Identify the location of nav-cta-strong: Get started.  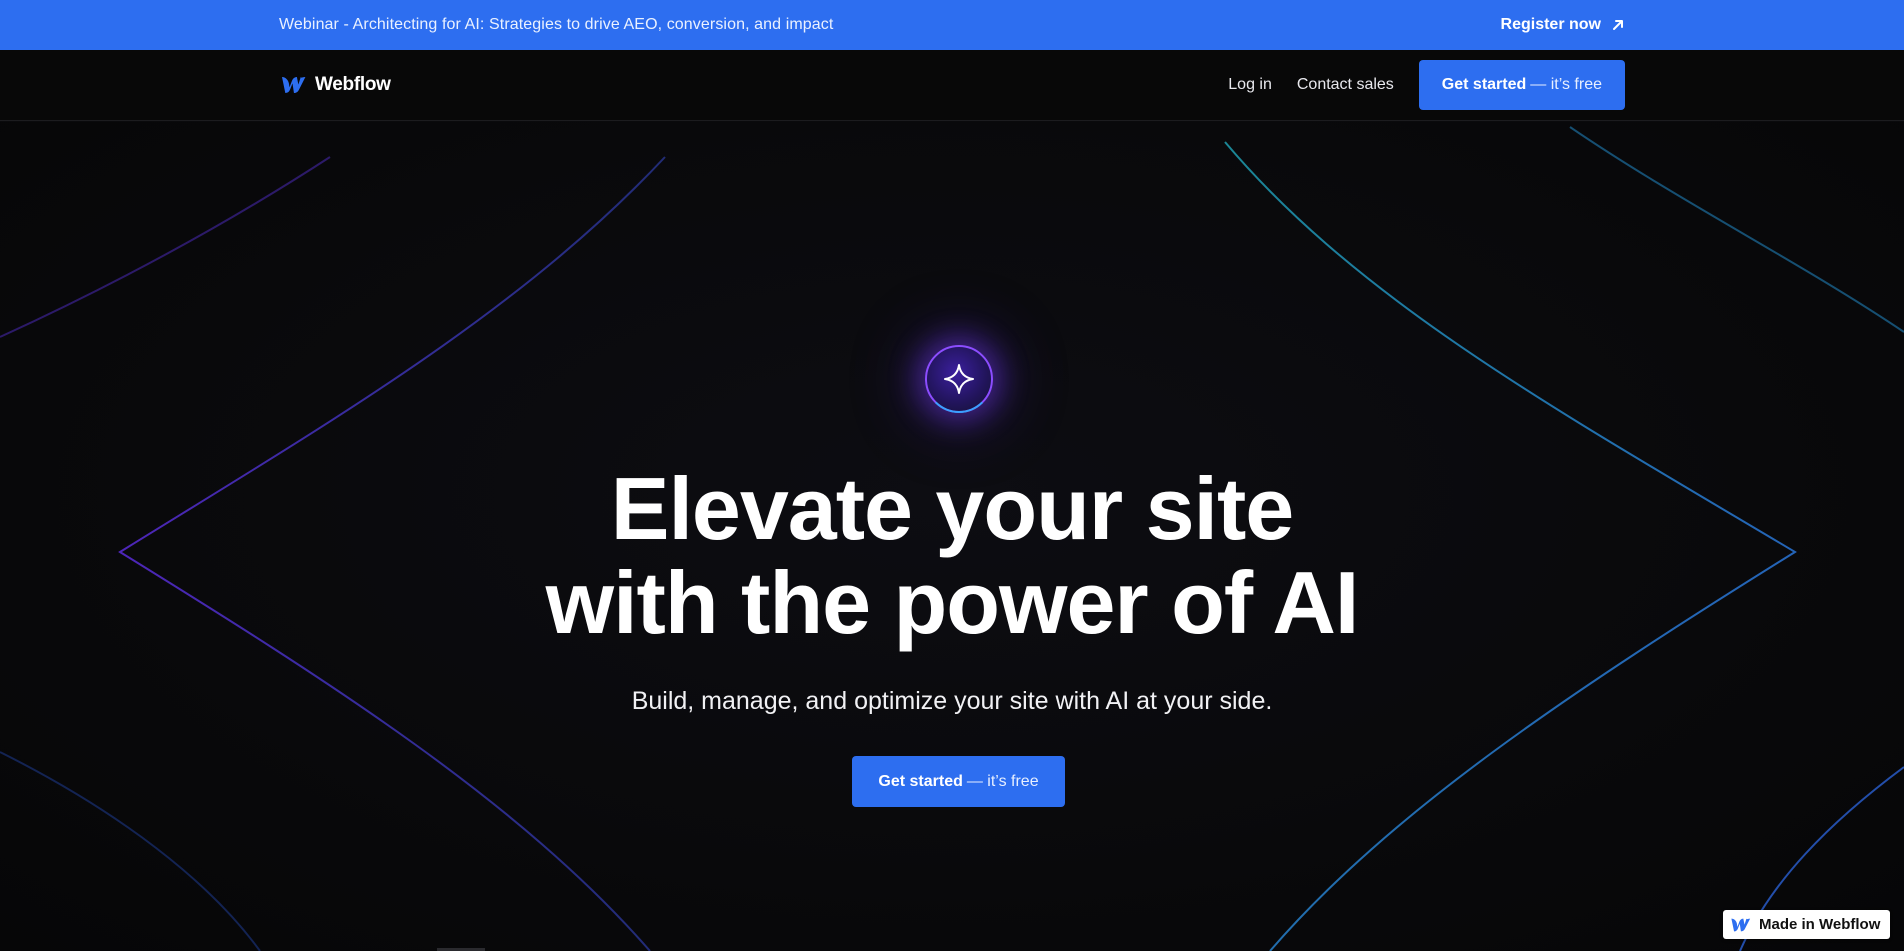
(1484, 84).